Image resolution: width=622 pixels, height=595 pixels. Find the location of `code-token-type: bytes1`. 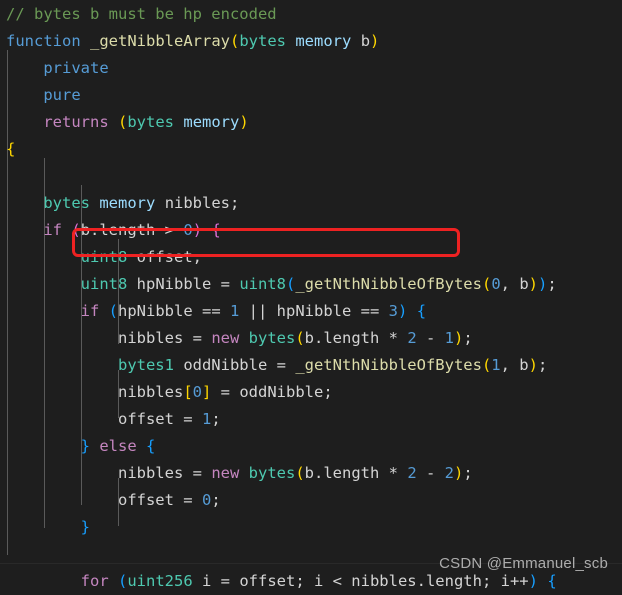

code-token-type: bytes1 is located at coordinates (145, 365).